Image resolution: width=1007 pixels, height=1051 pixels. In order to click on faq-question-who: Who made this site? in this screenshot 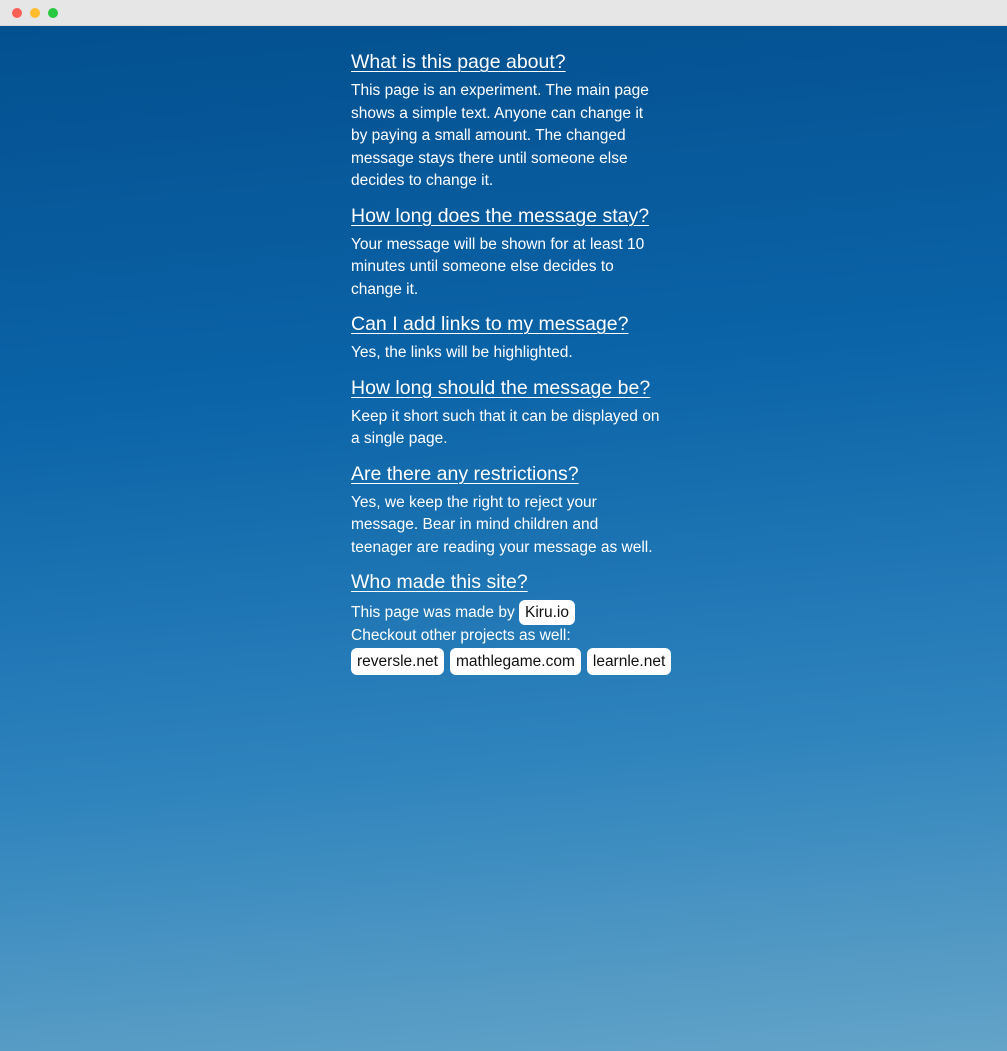, I will do `click(439, 582)`.